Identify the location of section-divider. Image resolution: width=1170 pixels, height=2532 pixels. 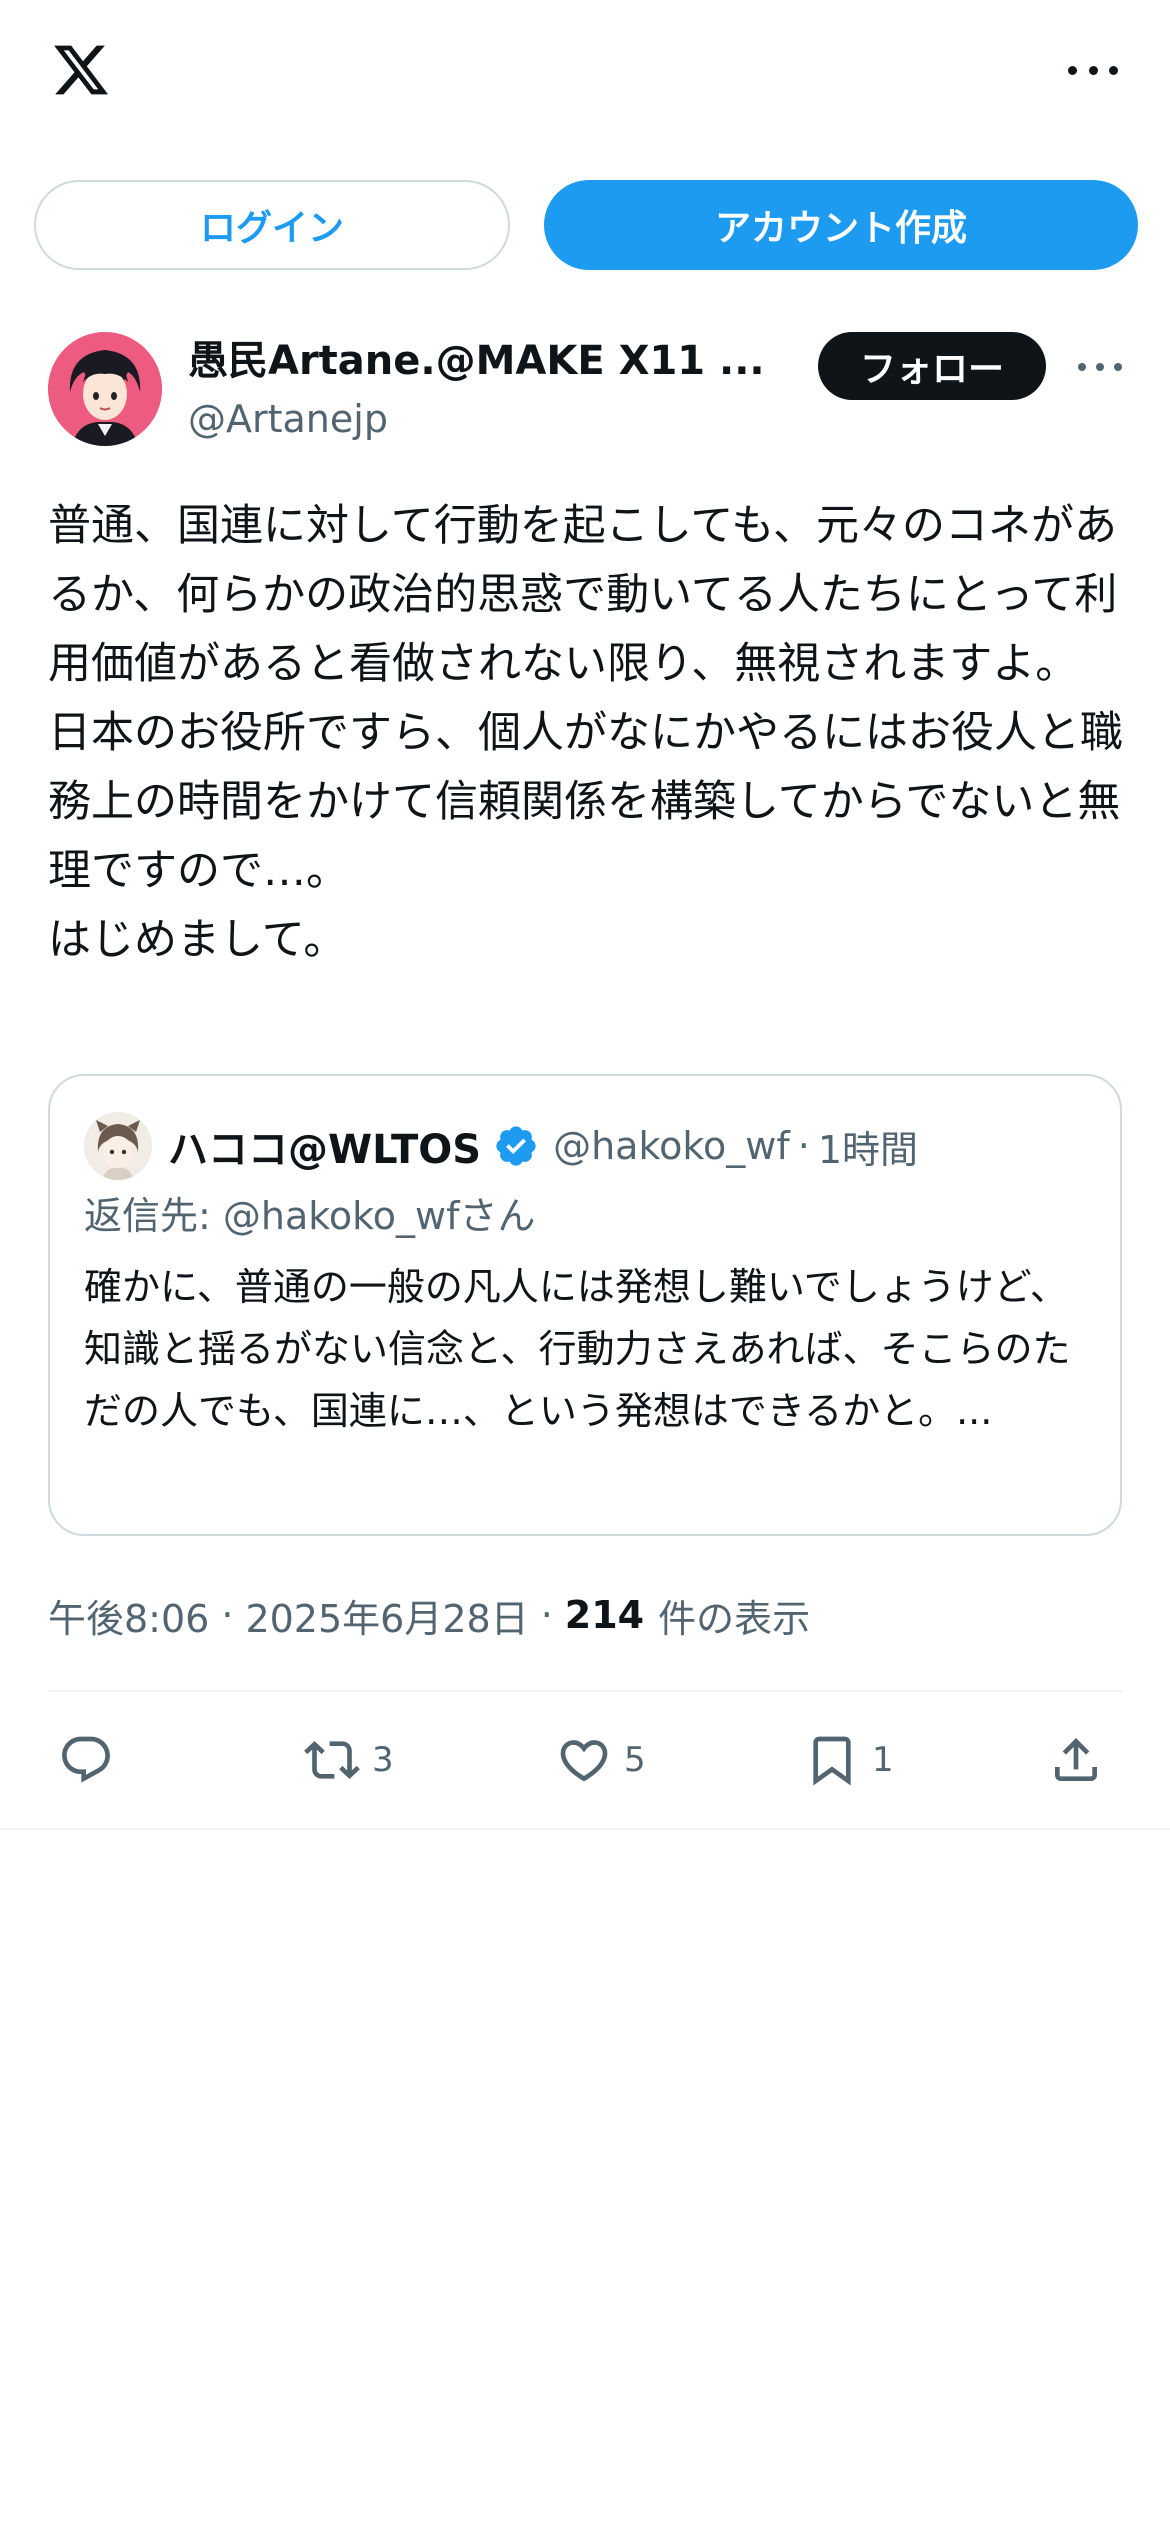
(585, 1829).